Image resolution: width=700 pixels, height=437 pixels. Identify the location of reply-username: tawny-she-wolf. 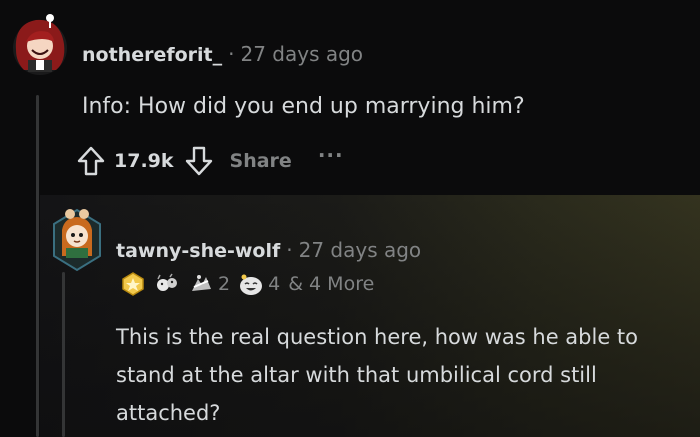
(198, 251).